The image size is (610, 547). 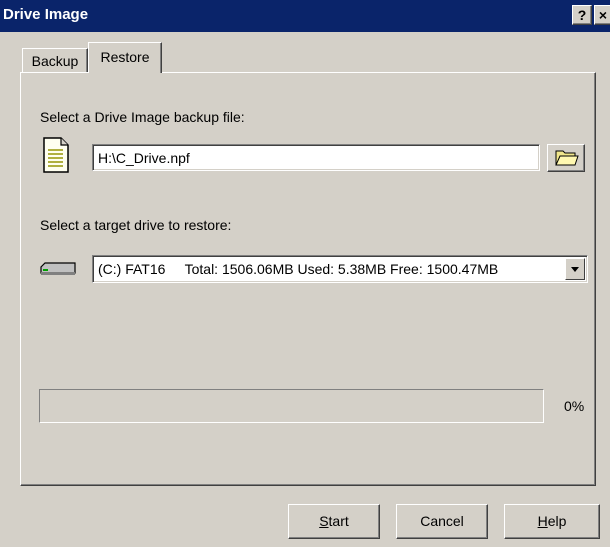 What do you see at coordinates (56, 155) in the screenshot?
I see `document-icon` at bounding box center [56, 155].